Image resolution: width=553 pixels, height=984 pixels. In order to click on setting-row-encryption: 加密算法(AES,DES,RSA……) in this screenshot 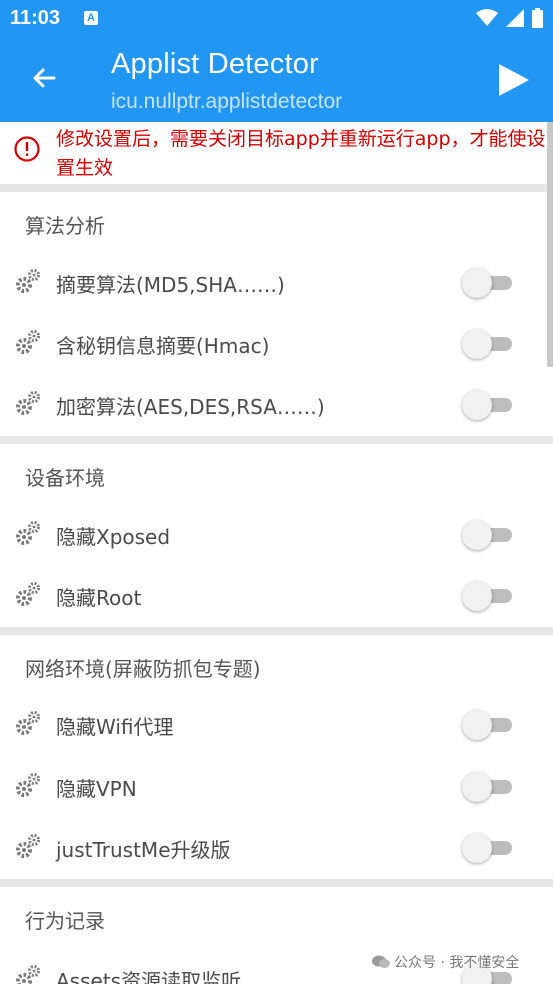, I will do `click(276, 405)`.